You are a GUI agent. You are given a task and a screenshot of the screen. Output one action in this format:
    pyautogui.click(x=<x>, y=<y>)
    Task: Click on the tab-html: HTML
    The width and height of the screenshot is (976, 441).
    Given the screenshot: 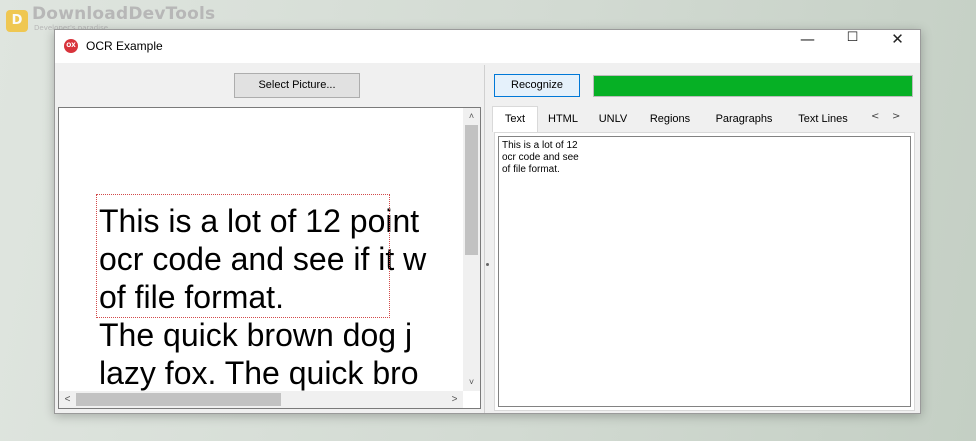 What is the action you would take?
    pyautogui.click(x=563, y=119)
    